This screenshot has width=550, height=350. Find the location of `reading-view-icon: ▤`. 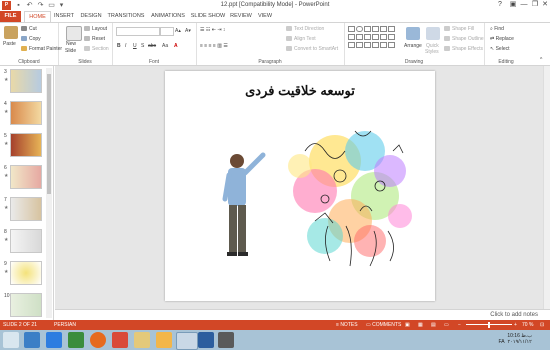

reading-view-icon: ▤ is located at coordinates (433, 325).